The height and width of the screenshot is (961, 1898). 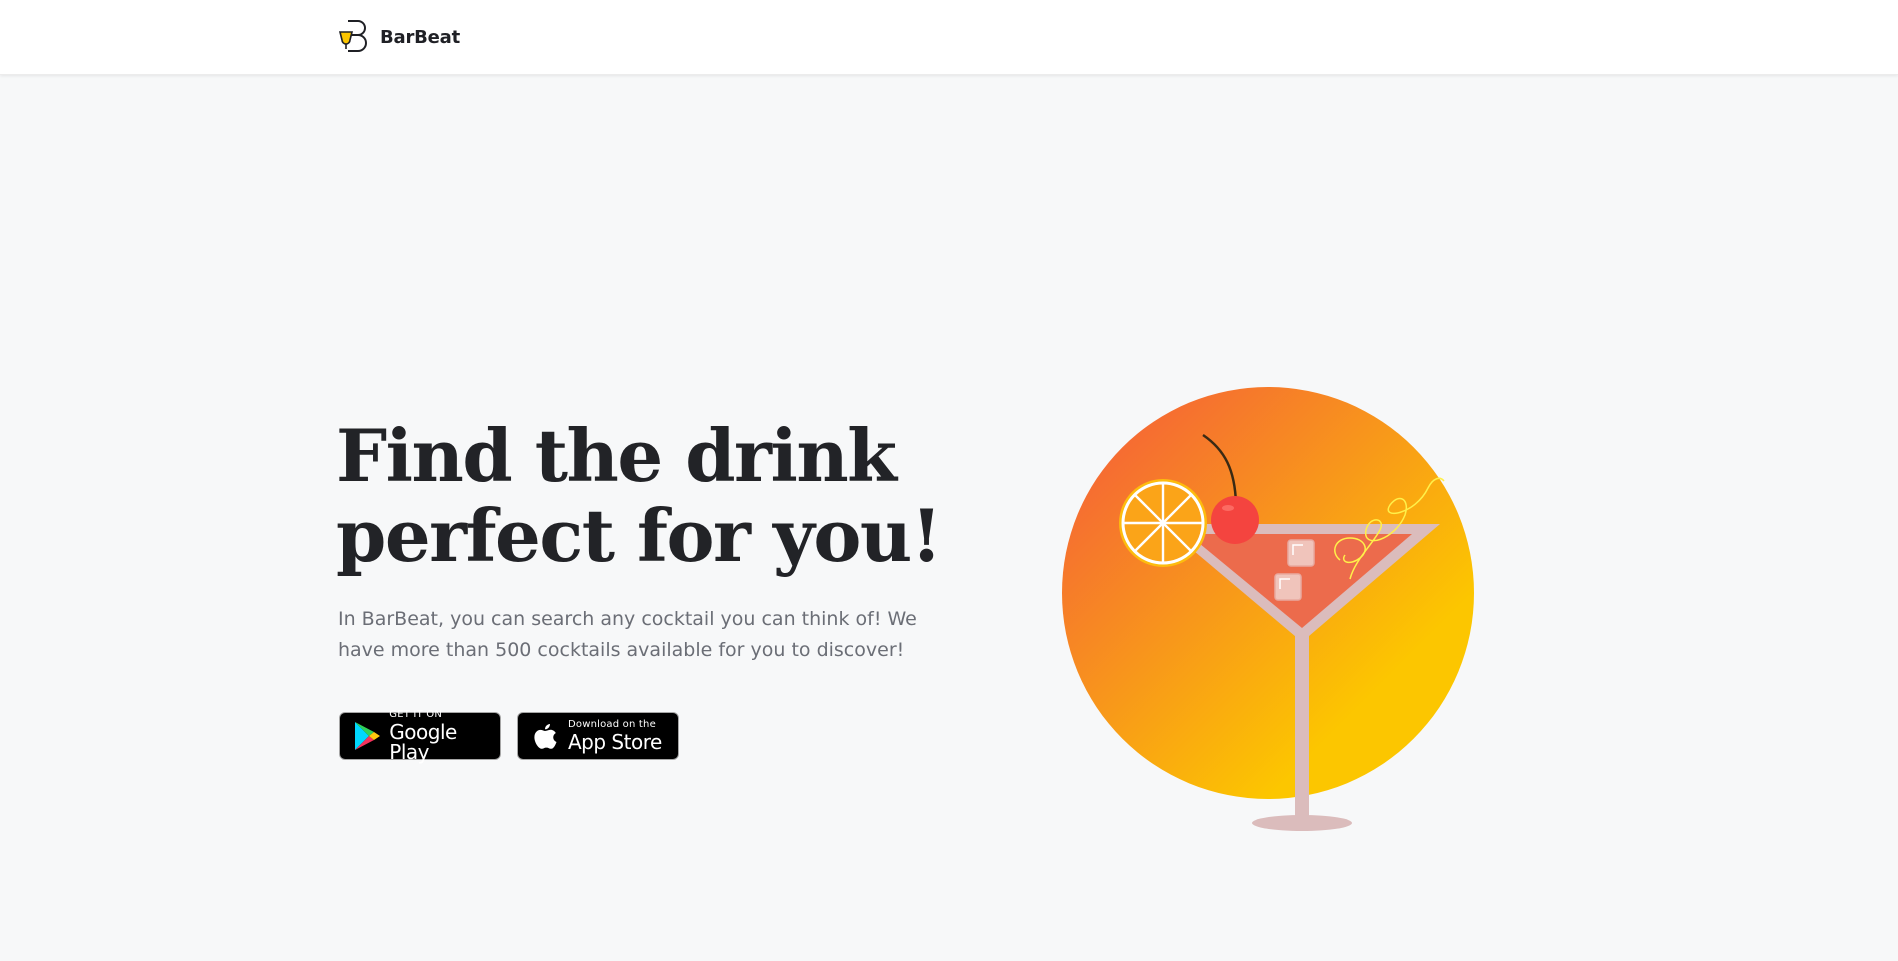 I want to click on app-store-button: Download on the App Store, so click(x=598, y=736).